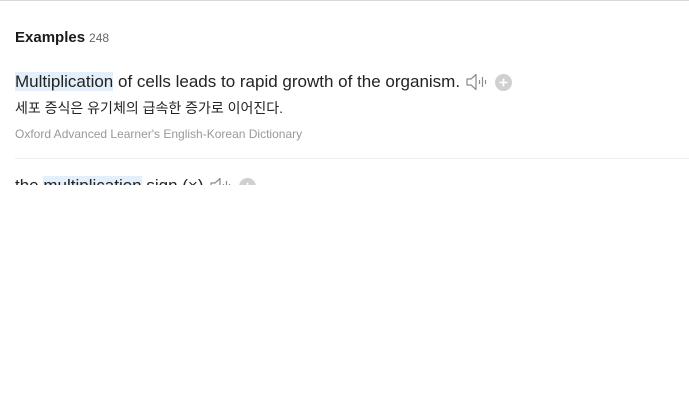 The width and height of the screenshot is (689, 409). Describe the element at coordinates (64, 81) in the screenshot. I see `highlighted-word: Multiplication` at that location.